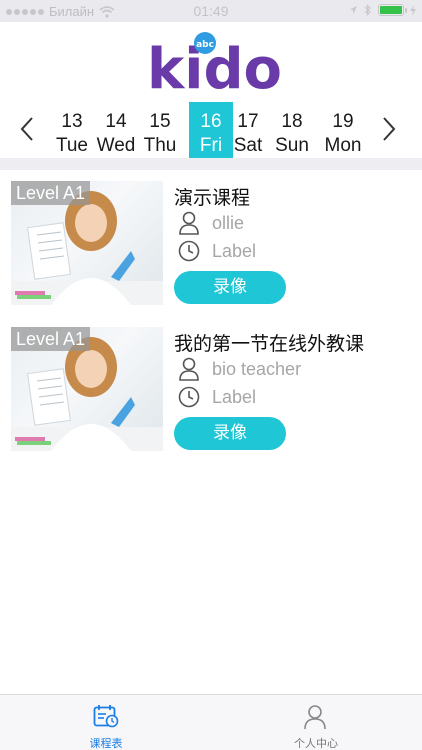 This screenshot has width=422, height=750. Describe the element at coordinates (316, 743) in the screenshot. I see `tab-label: 个人中心` at that location.